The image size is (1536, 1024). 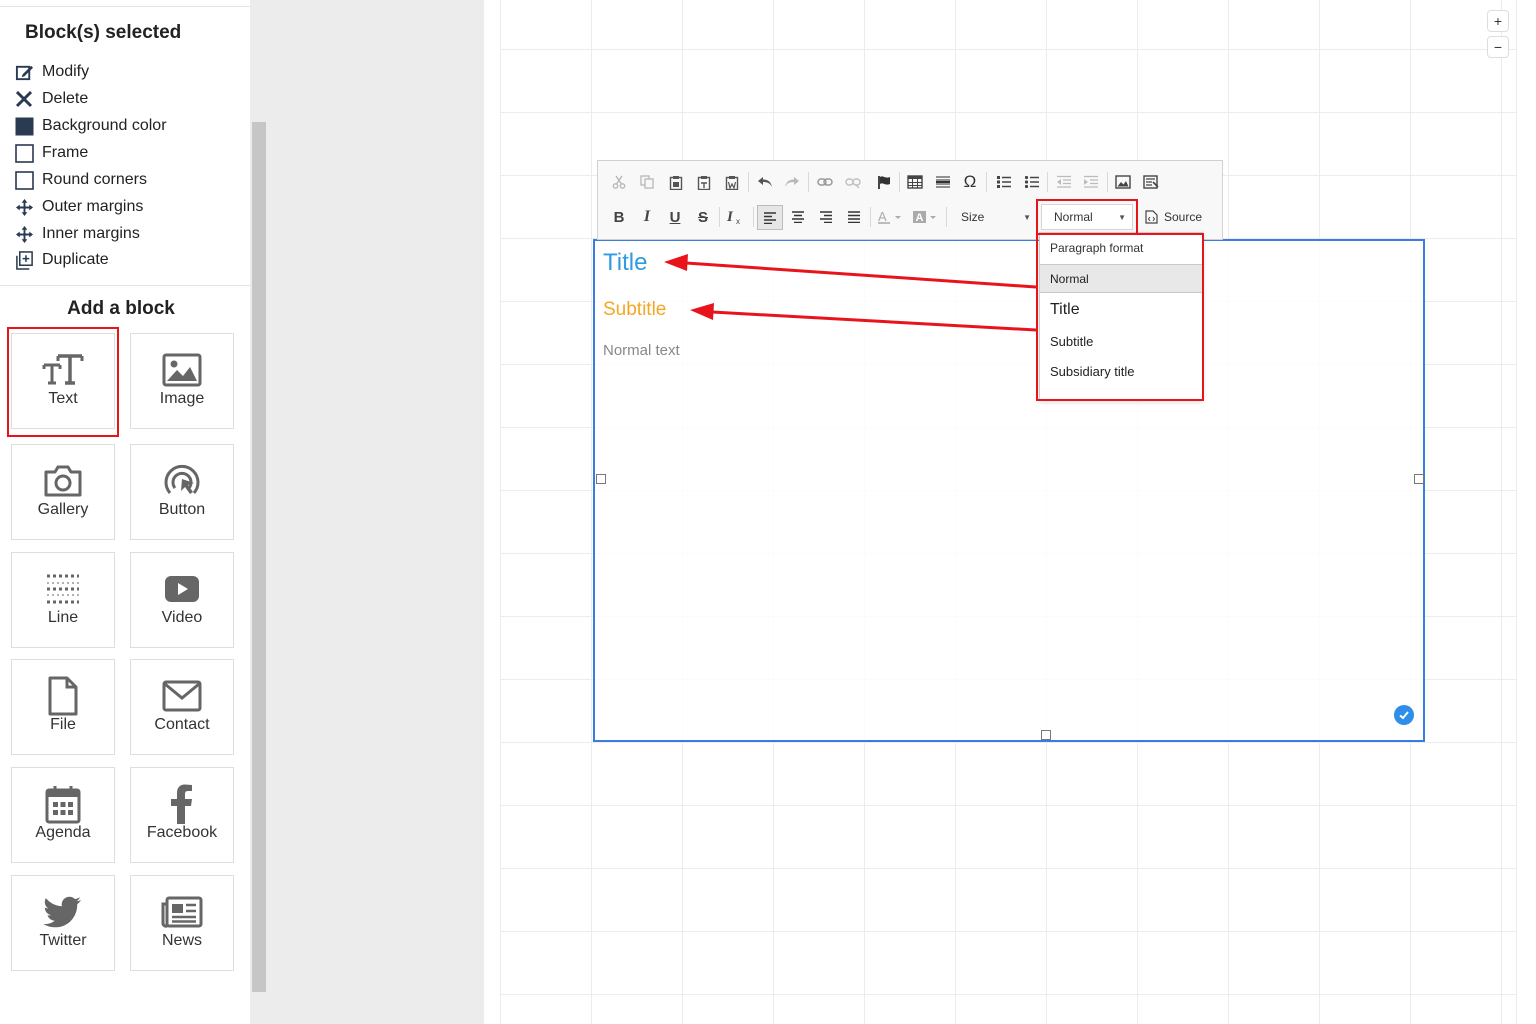 What do you see at coordinates (63, 923) in the screenshot?
I see `add-twitter-block: Twitter` at bounding box center [63, 923].